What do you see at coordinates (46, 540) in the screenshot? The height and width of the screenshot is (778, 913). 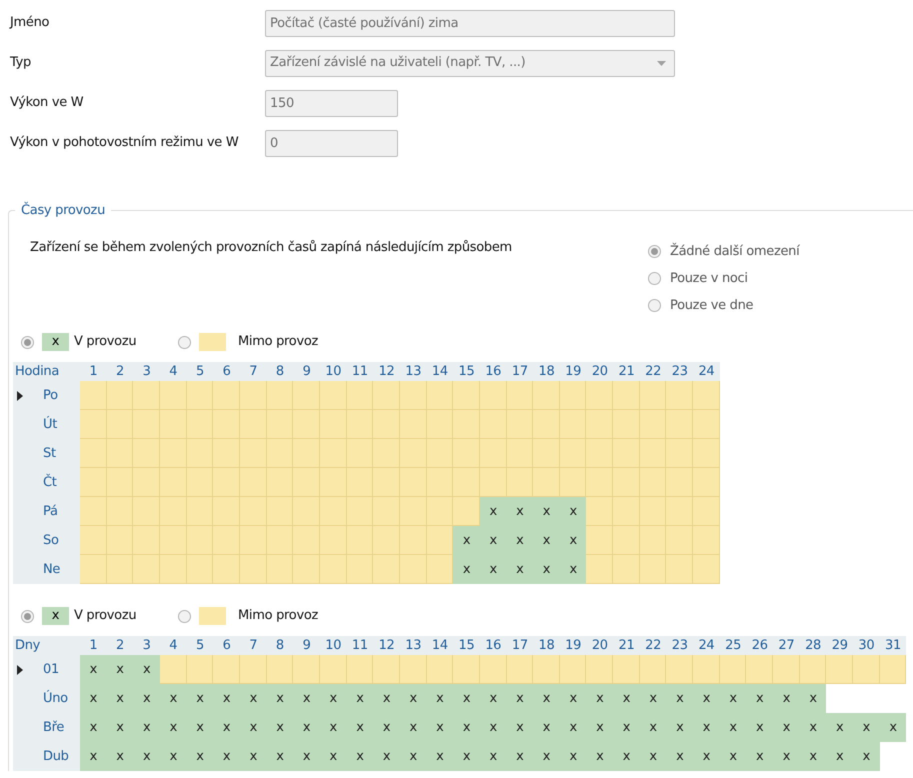 I see `row-header: So` at bounding box center [46, 540].